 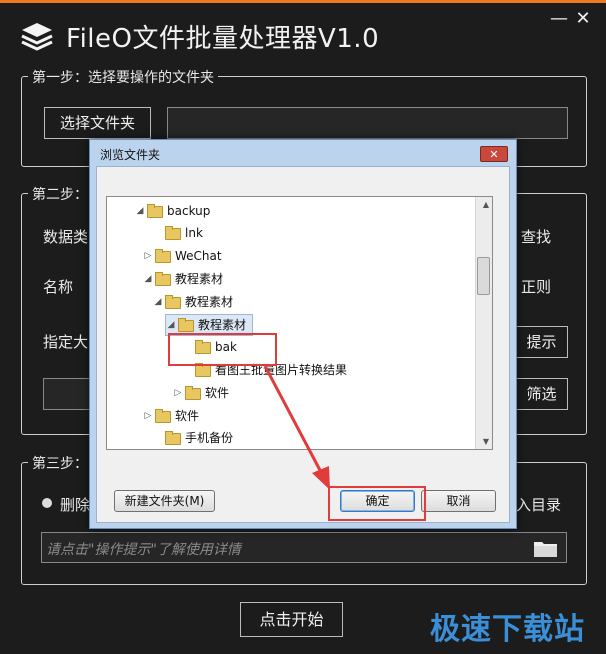 I want to click on size-label: 指定大, so click(x=66, y=342).